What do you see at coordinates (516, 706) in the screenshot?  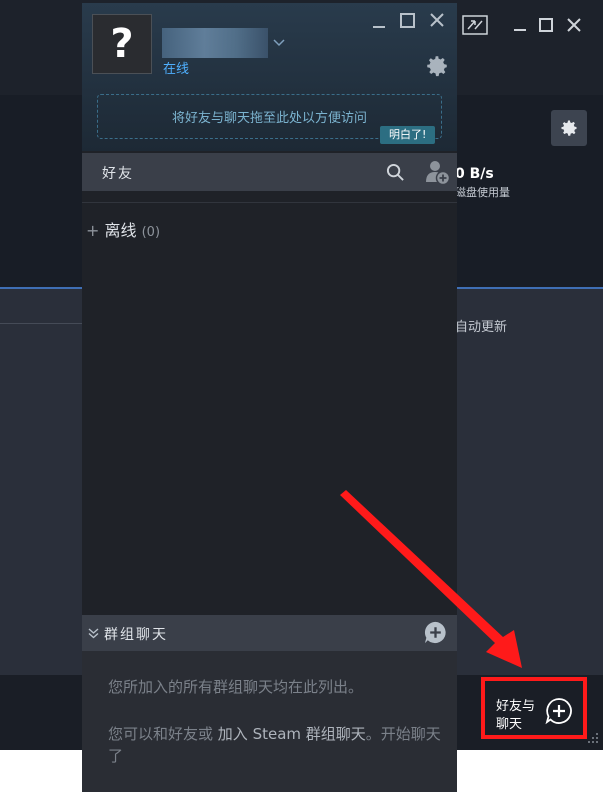 I see `friends-chat-label-line1: 好友与` at bounding box center [516, 706].